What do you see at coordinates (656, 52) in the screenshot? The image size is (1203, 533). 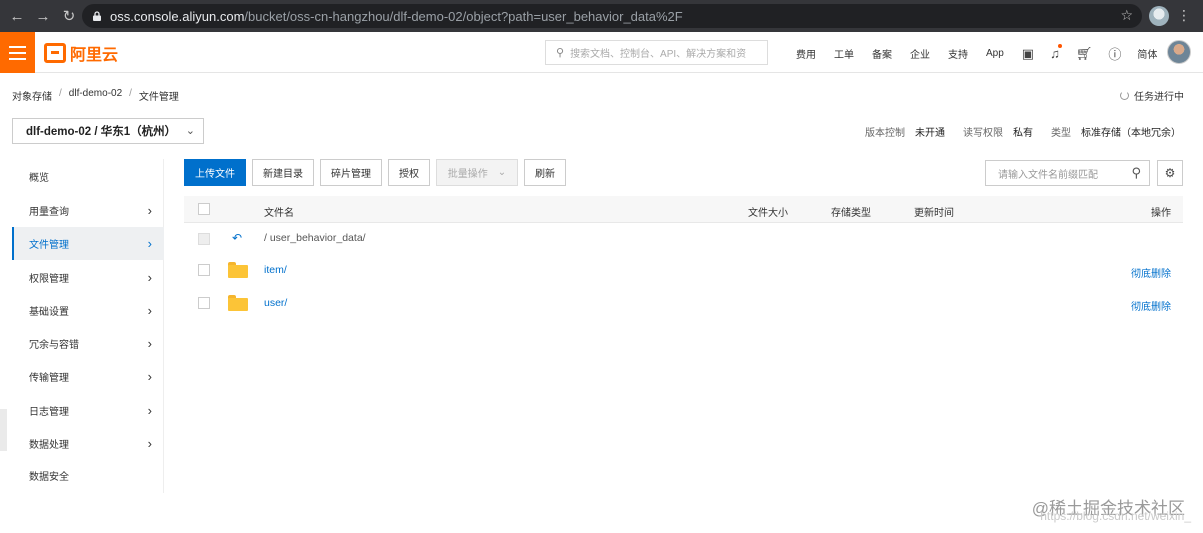 I see `console-search-input: ⚲ 搜索文档、控制台、API、解决方案和资` at bounding box center [656, 52].